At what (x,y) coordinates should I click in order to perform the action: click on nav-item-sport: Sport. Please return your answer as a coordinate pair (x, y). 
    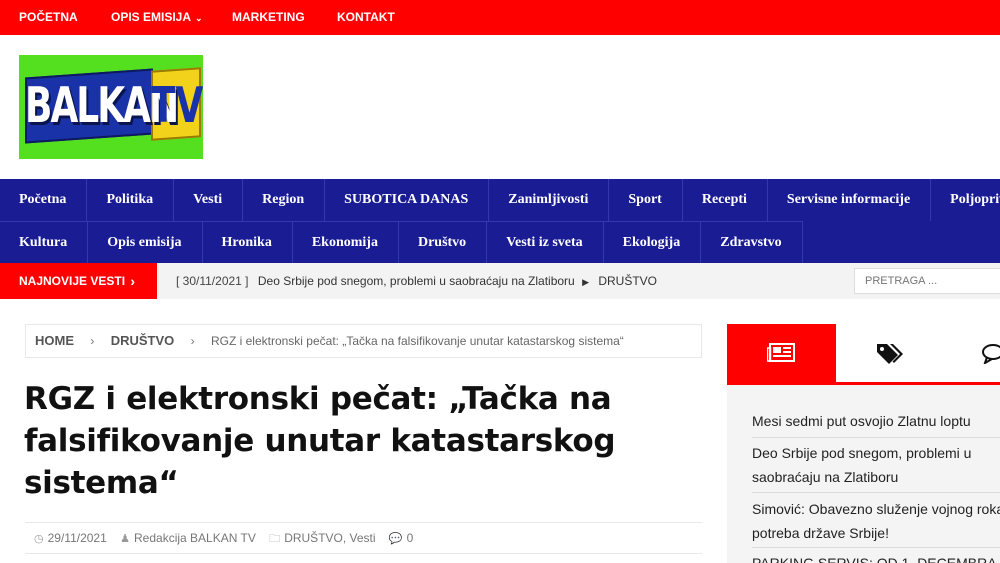
    Looking at the image, I should click on (646, 200).